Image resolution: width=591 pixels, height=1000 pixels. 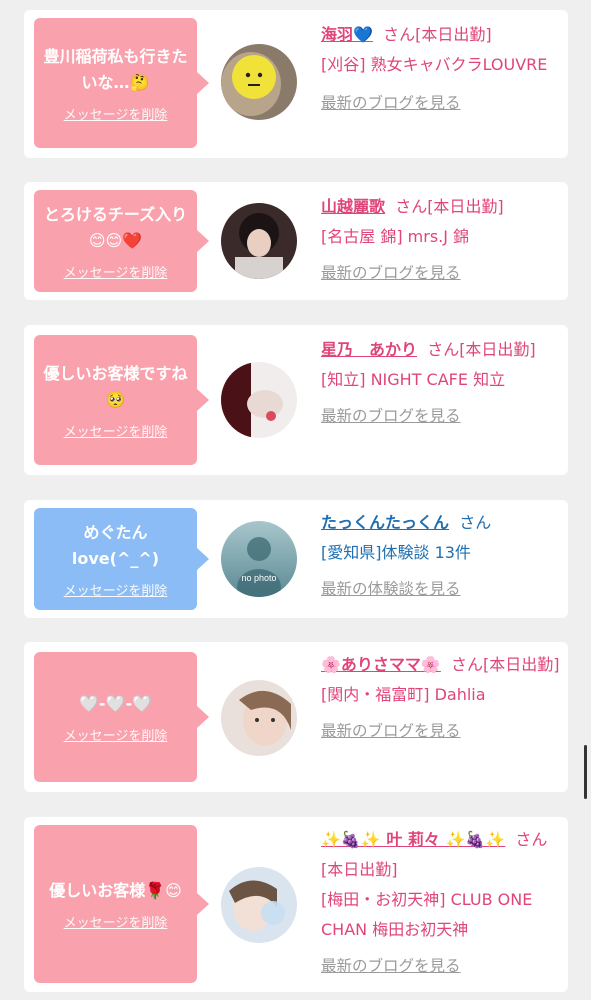 What do you see at coordinates (413, 839) in the screenshot?
I see `cast-name-link: ✨🍇✨ 叶 莉々 ✨🍇✨` at bounding box center [413, 839].